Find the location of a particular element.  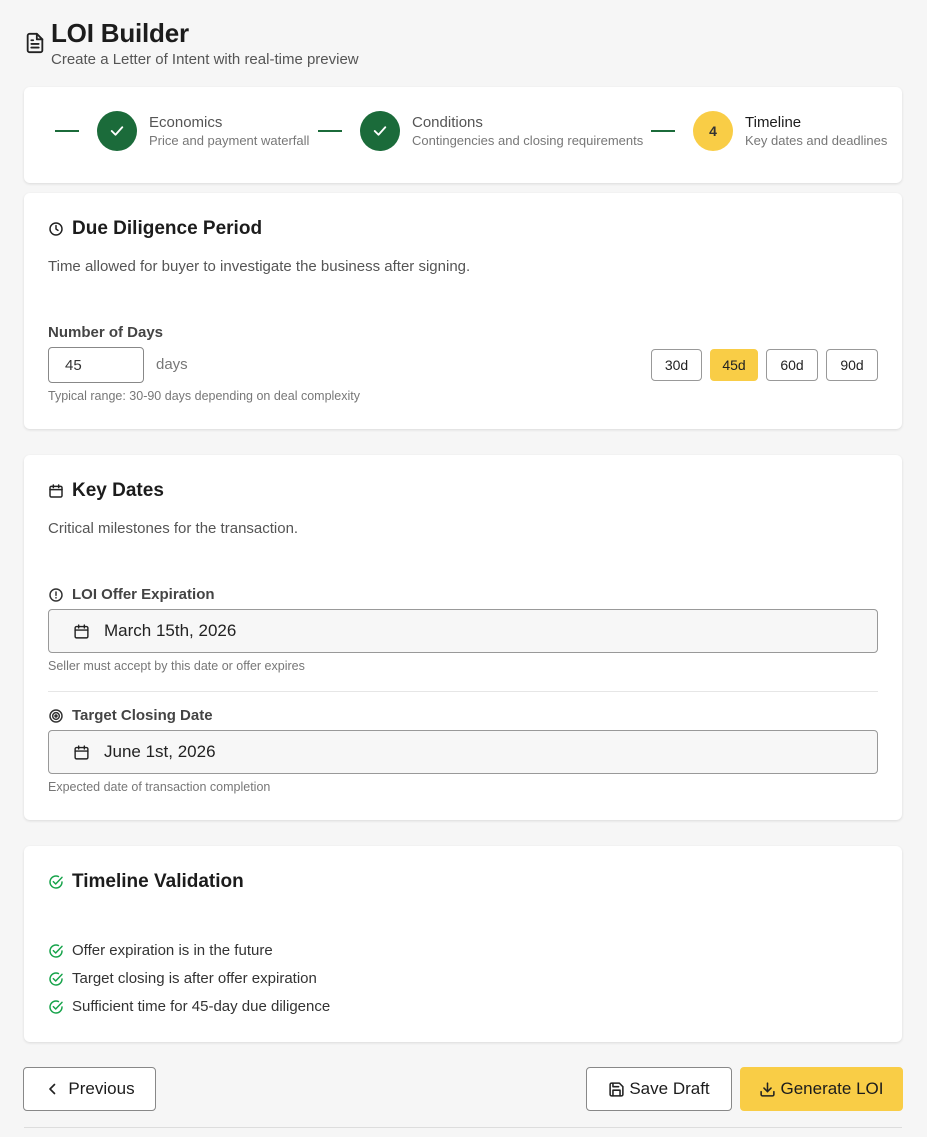

validation-item: Target closing is after offer expiration is located at coordinates (182, 978).